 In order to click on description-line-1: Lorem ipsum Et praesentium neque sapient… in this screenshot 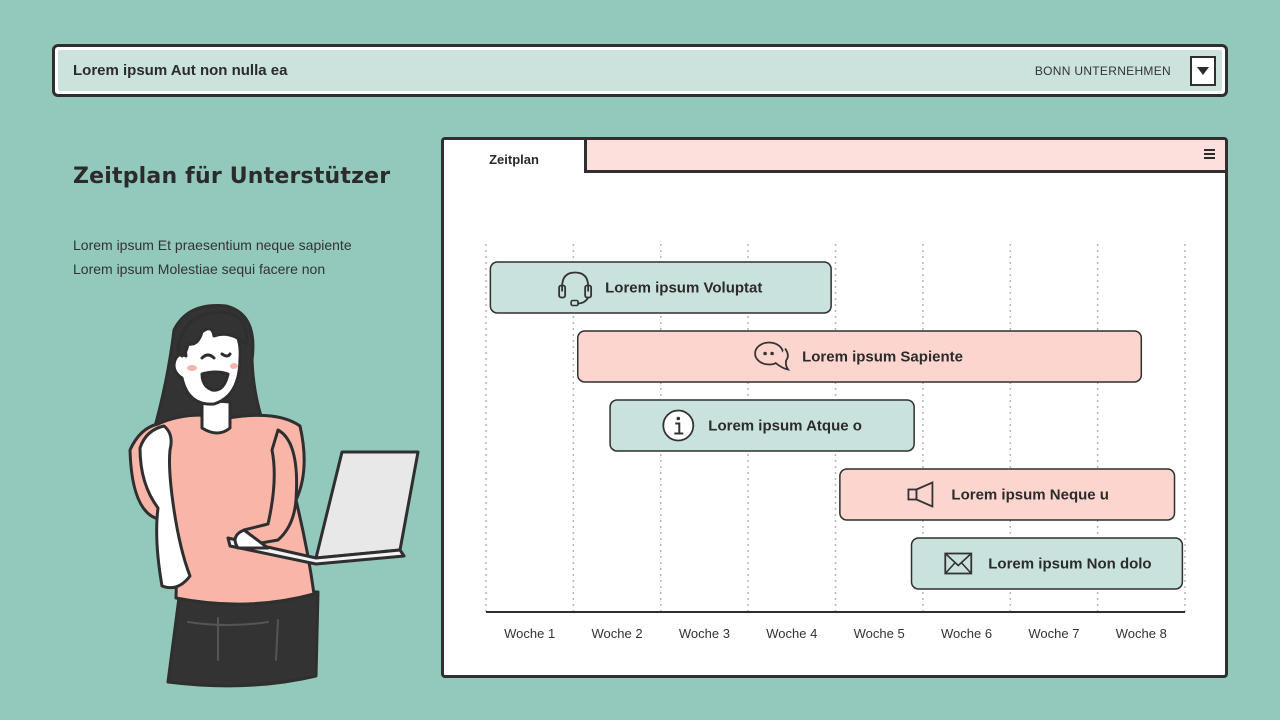, I will do `click(212, 245)`.